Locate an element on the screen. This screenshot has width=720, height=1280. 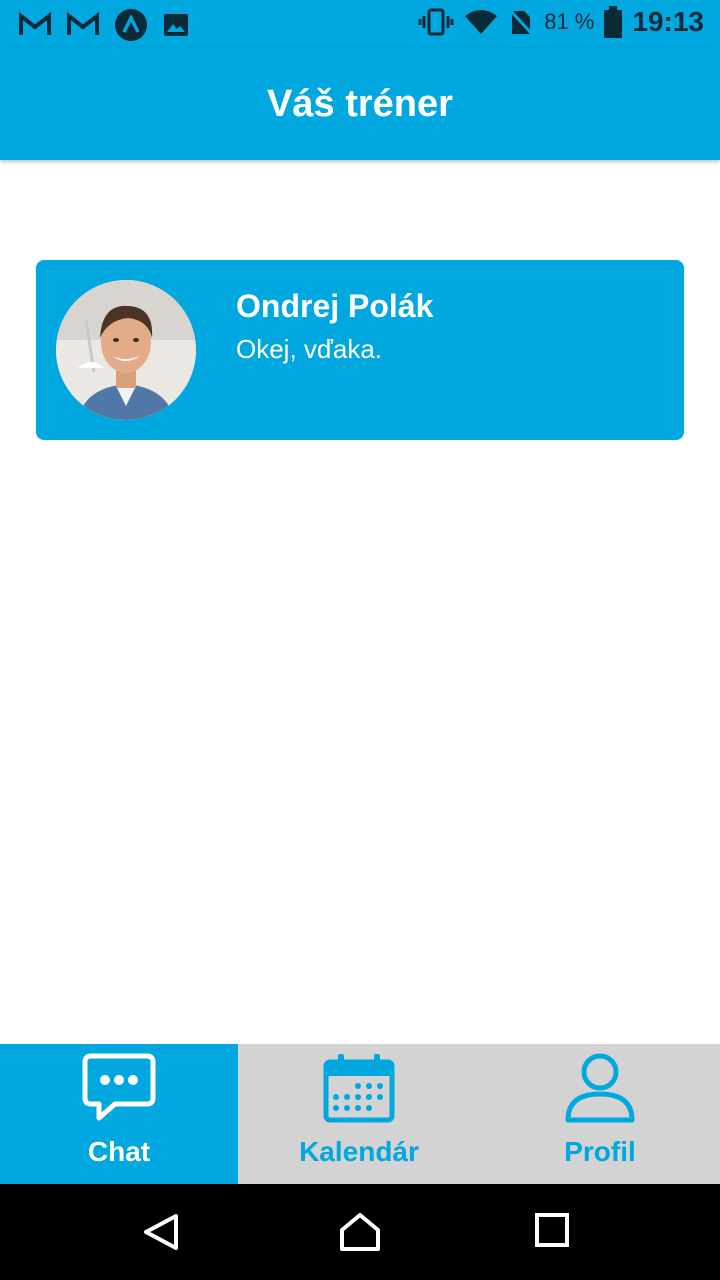
tab-label-kalendar: Kalendár is located at coordinates (359, 1151).